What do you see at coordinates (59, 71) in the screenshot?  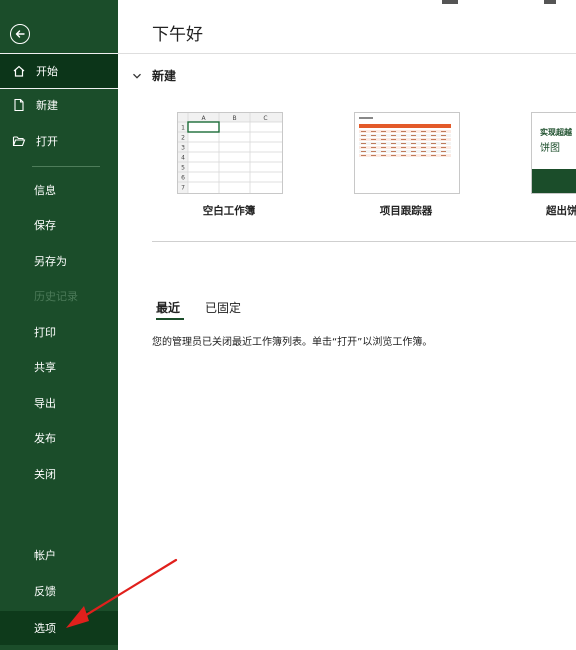 I see `sidebar-item-home: 开始` at bounding box center [59, 71].